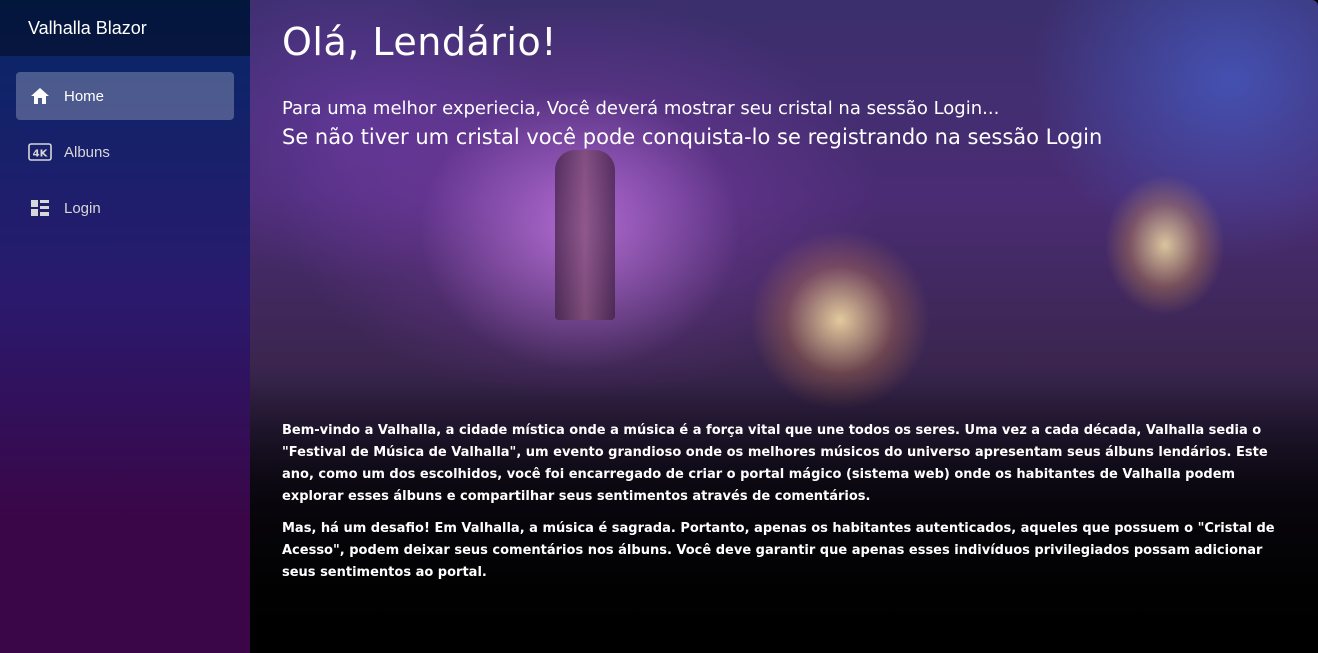 The width and height of the screenshot is (1318, 653). Describe the element at coordinates (82, 208) in the screenshot. I see `sidebar-item-label: Login` at that location.